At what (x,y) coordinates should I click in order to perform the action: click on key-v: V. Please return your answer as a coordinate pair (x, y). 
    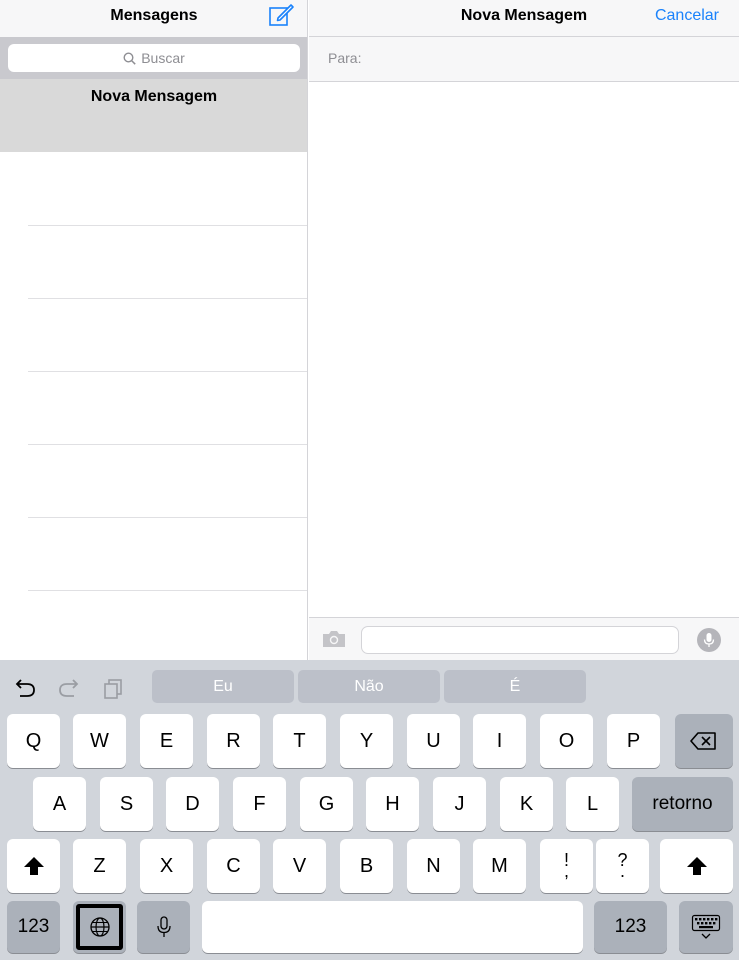
    Looking at the image, I should click on (299, 866).